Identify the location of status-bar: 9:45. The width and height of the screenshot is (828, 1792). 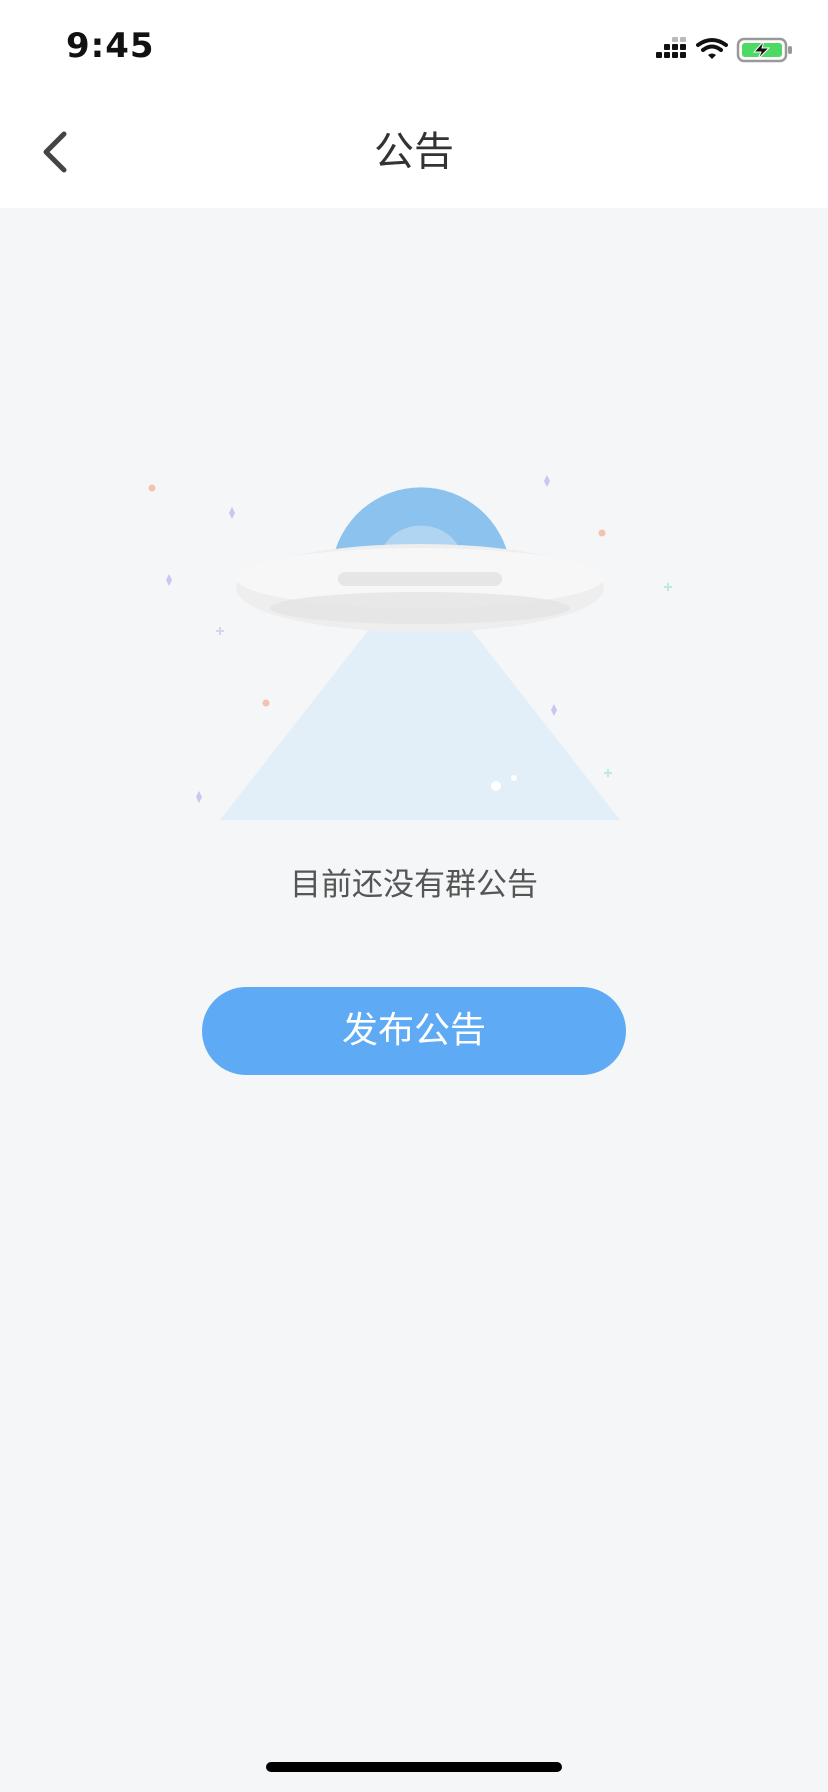
(414, 50).